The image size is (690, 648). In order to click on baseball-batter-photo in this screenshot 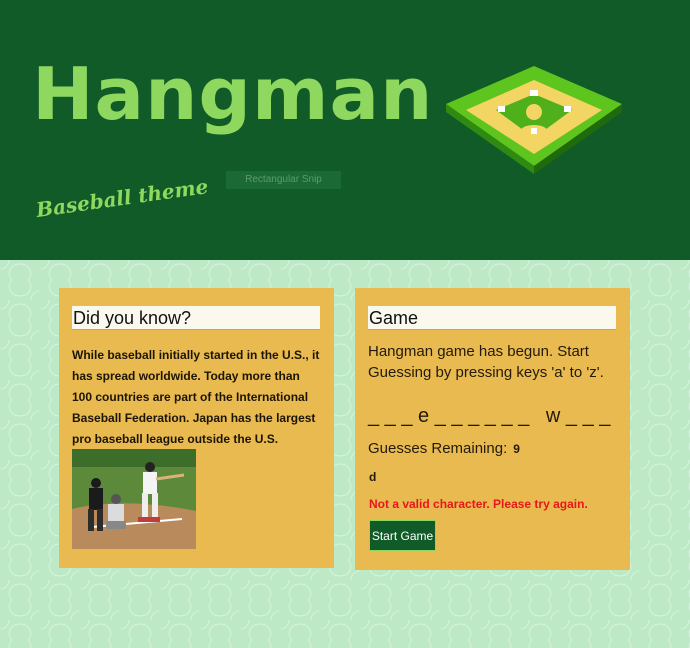, I will do `click(134, 499)`.